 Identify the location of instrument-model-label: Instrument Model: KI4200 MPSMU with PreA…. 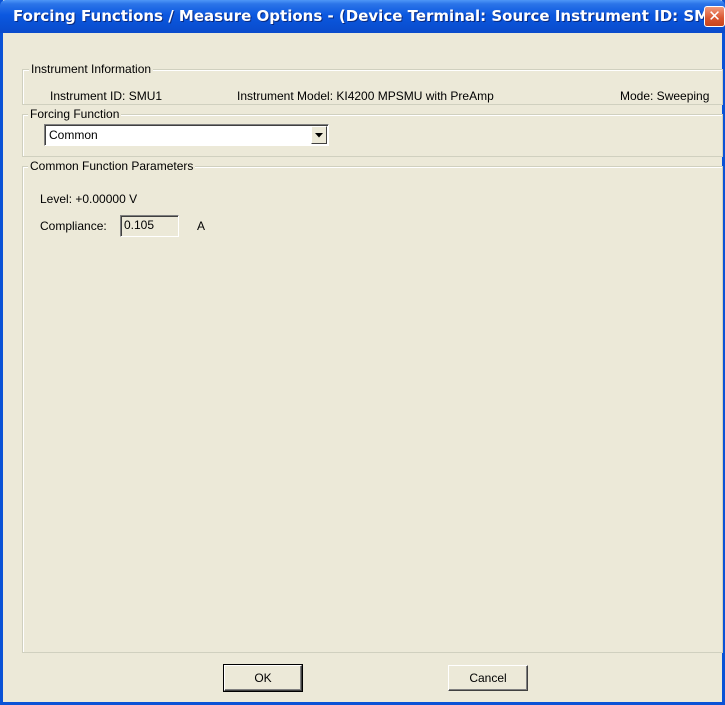
(365, 96).